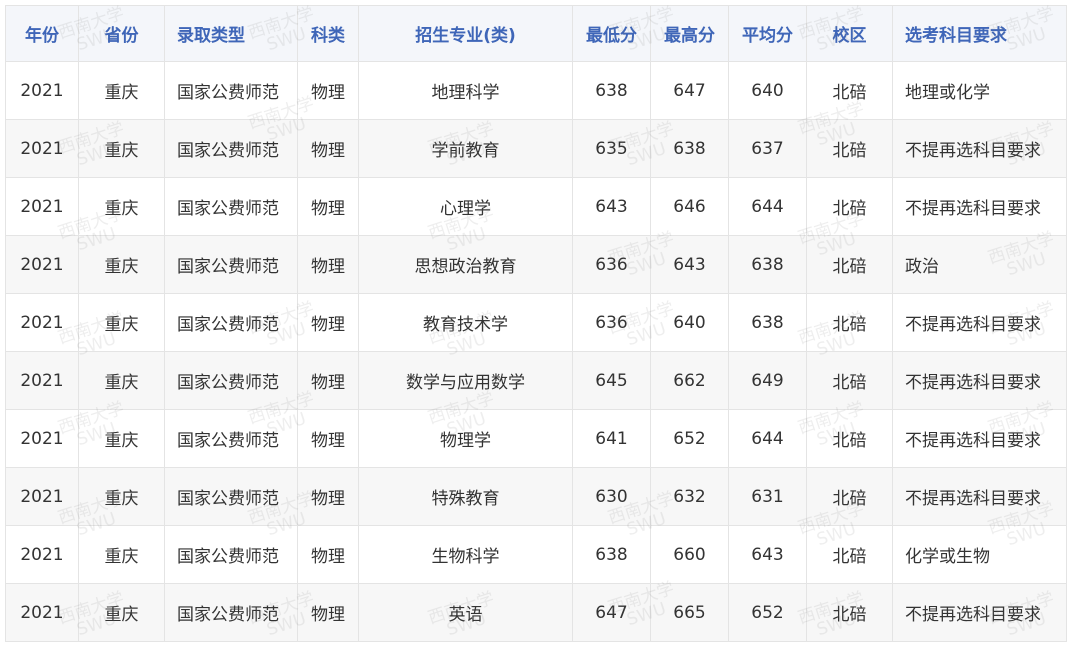 This screenshot has height=651, width=1080. I want to click on cell-major: 心理学, so click(465, 206).